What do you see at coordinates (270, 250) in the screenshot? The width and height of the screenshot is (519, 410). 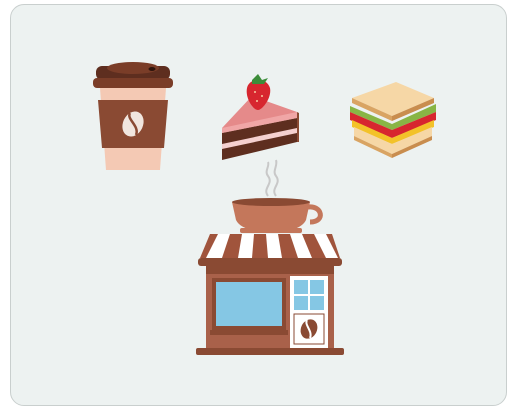 I see `awning` at bounding box center [270, 250].